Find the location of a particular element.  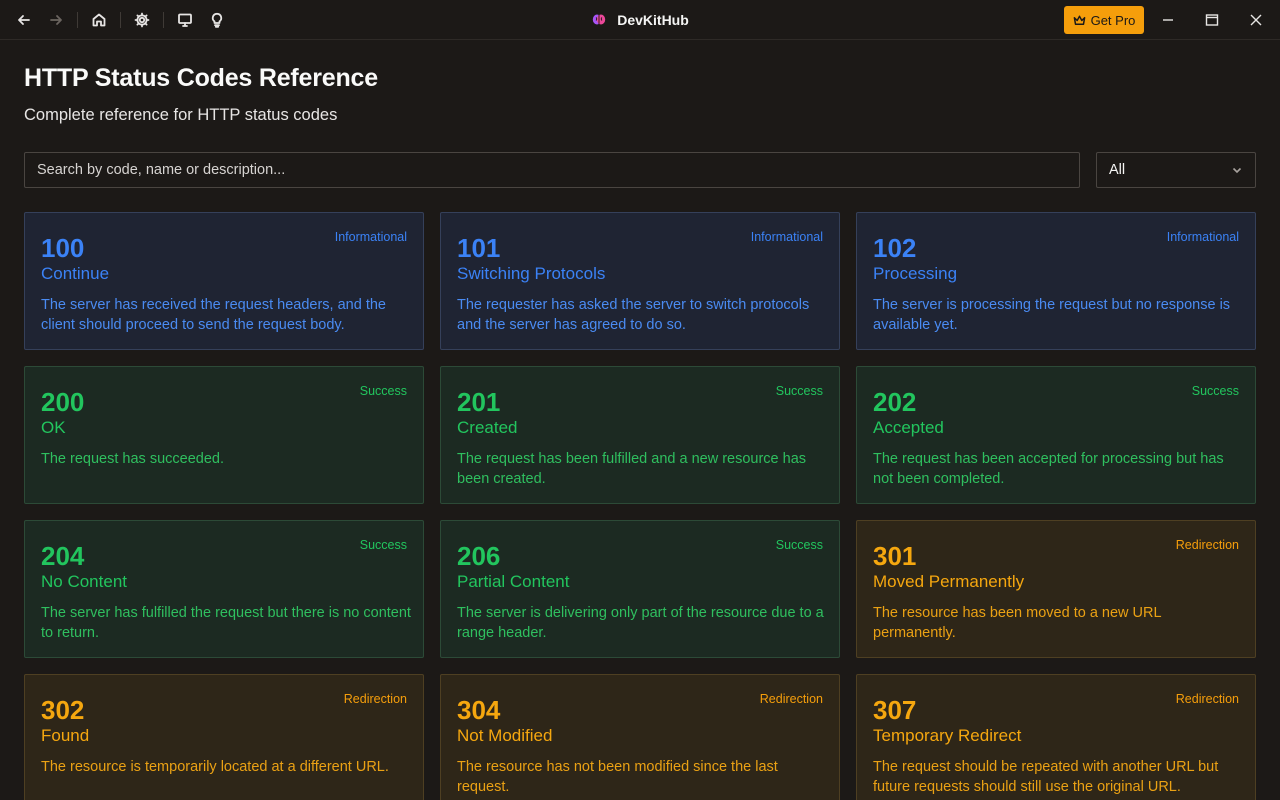

back-button is located at coordinates (24, 20).